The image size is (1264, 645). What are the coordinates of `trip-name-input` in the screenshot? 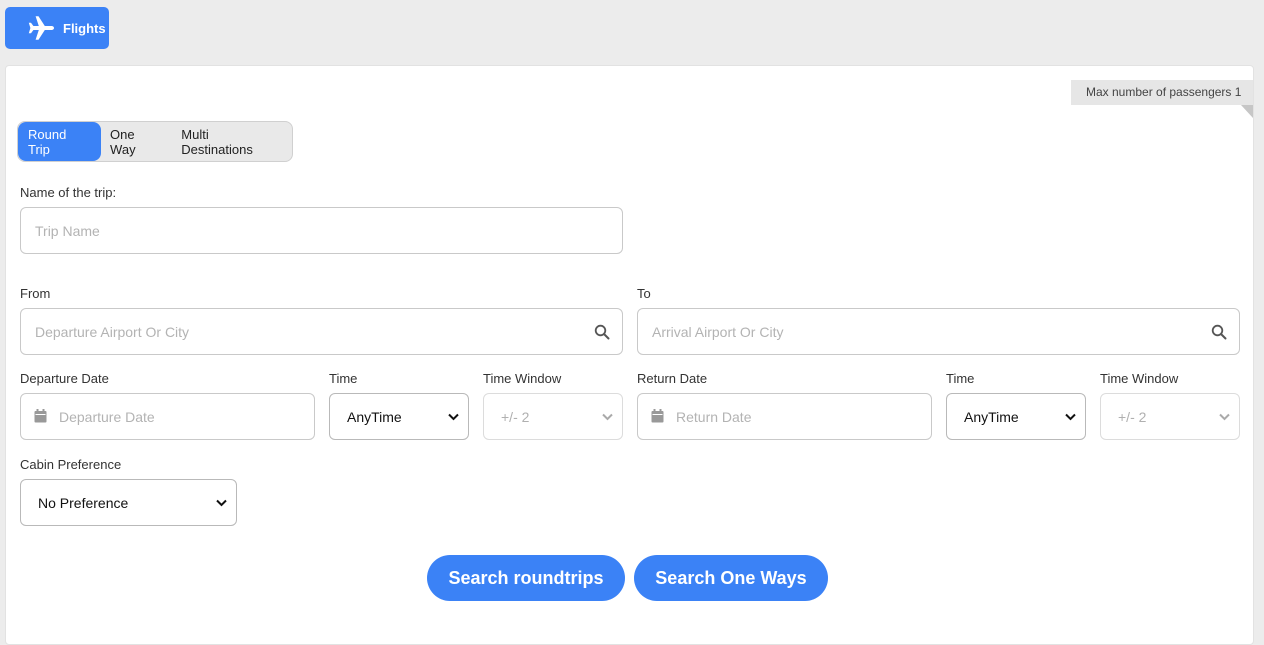 It's located at (321, 230).